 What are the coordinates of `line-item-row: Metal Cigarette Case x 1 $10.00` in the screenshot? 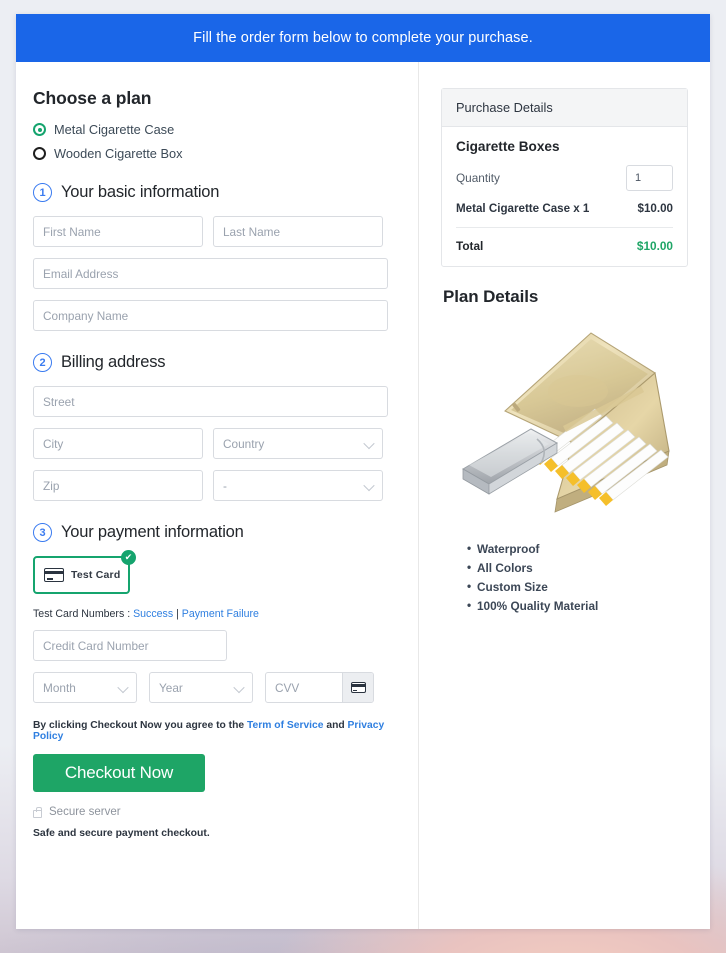 It's located at (564, 215).